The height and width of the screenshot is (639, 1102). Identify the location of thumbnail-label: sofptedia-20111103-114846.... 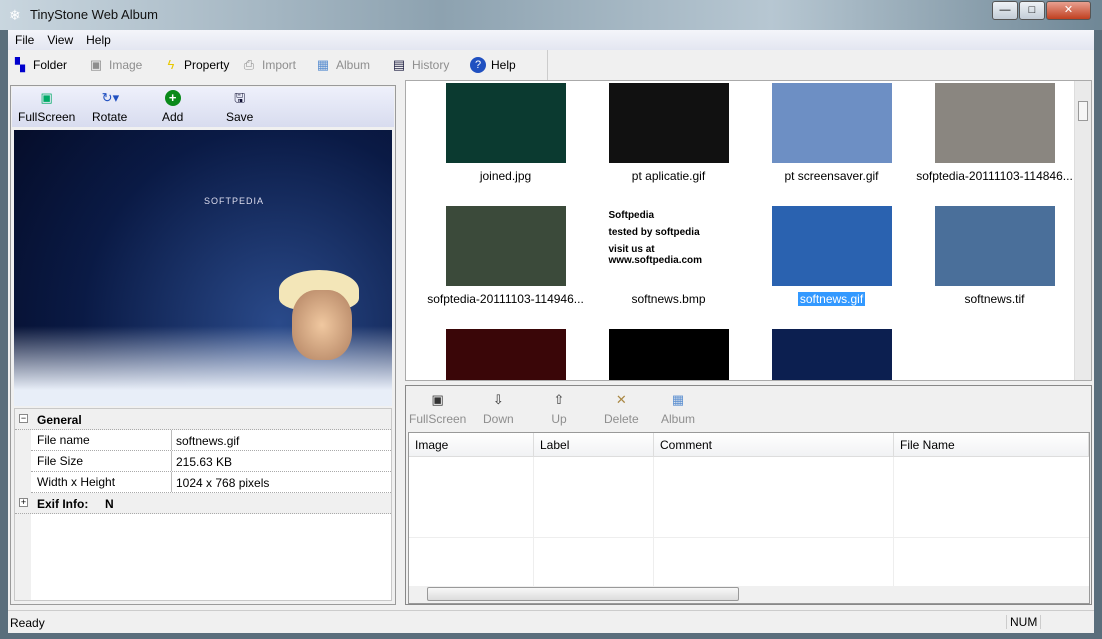
(994, 176).